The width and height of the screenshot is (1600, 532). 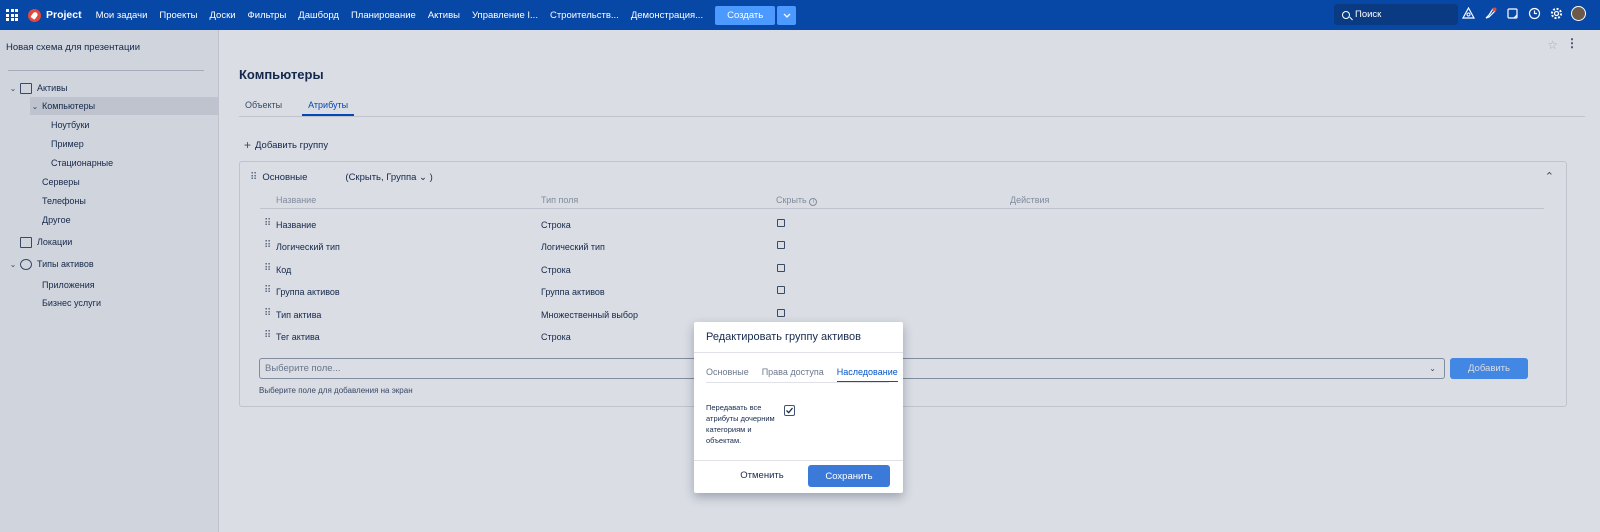 I want to click on nav-assets: Активы, so click(x=444, y=15).